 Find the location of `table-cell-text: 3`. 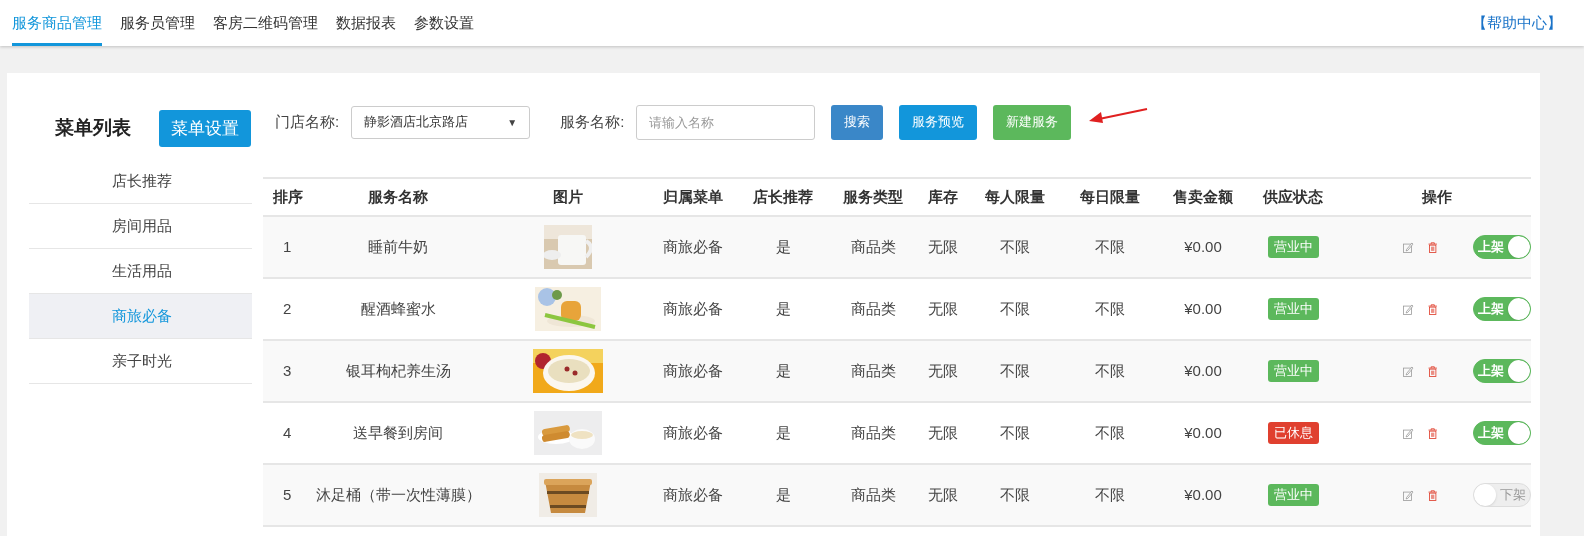

table-cell-text: 3 is located at coordinates (287, 370).